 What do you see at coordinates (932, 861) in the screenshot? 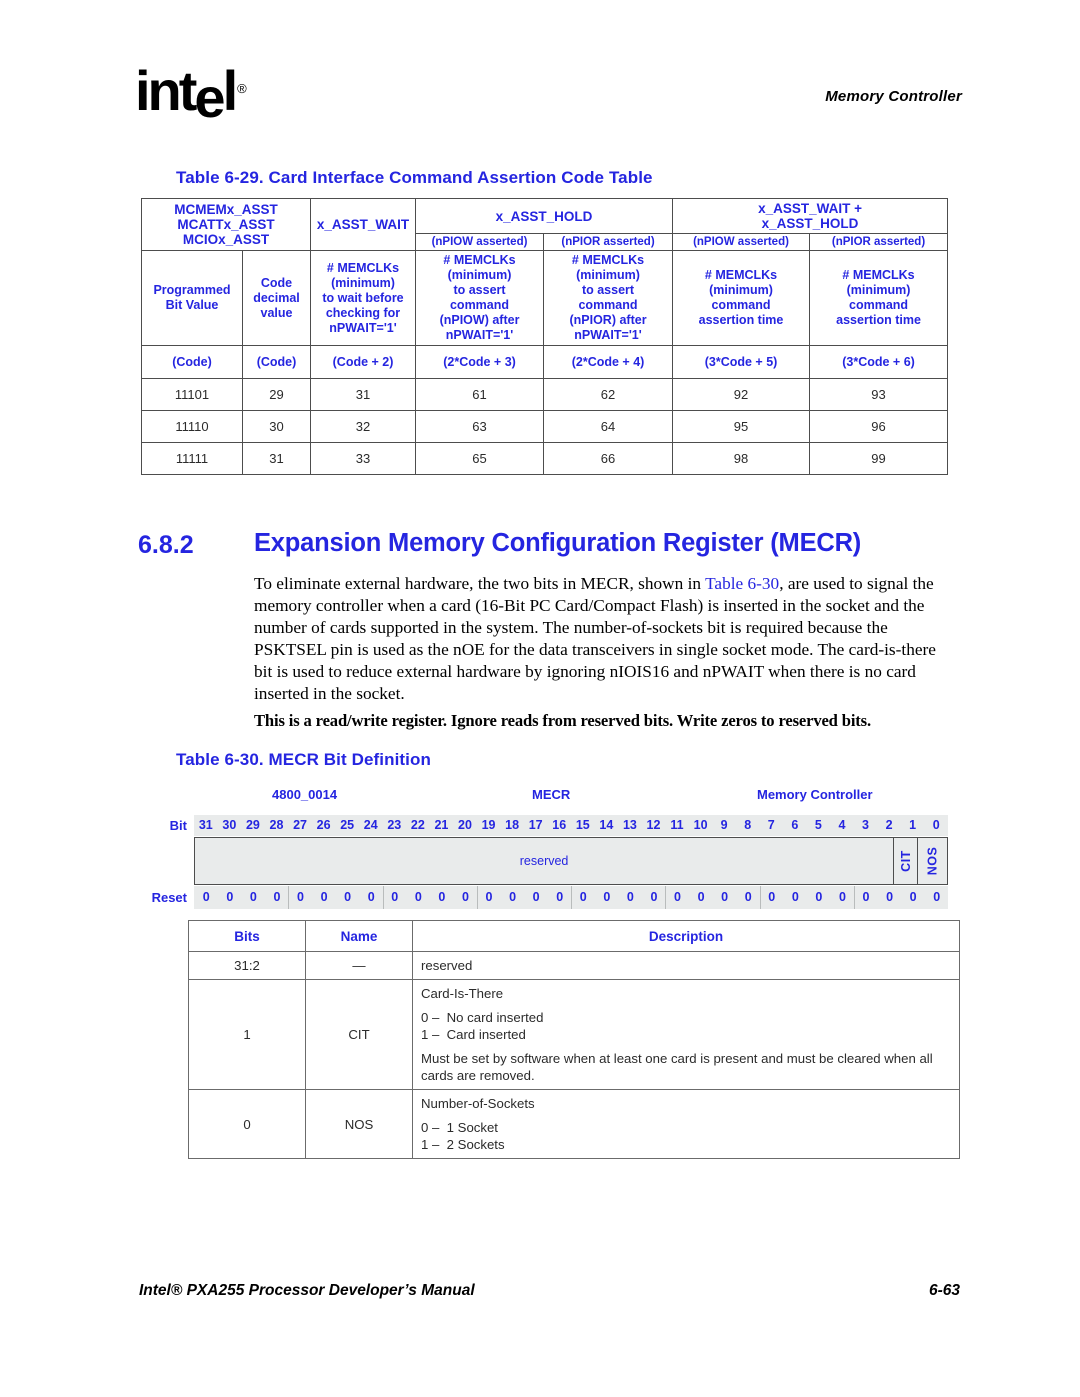
I see `field-nos: NOS` at bounding box center [932, 861].